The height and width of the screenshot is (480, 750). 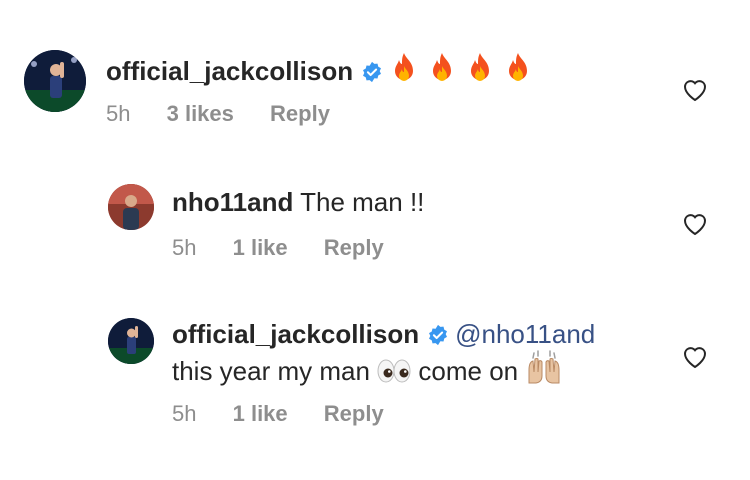 I want to click on comment-text: this year my man, so click(x=271, y=371).